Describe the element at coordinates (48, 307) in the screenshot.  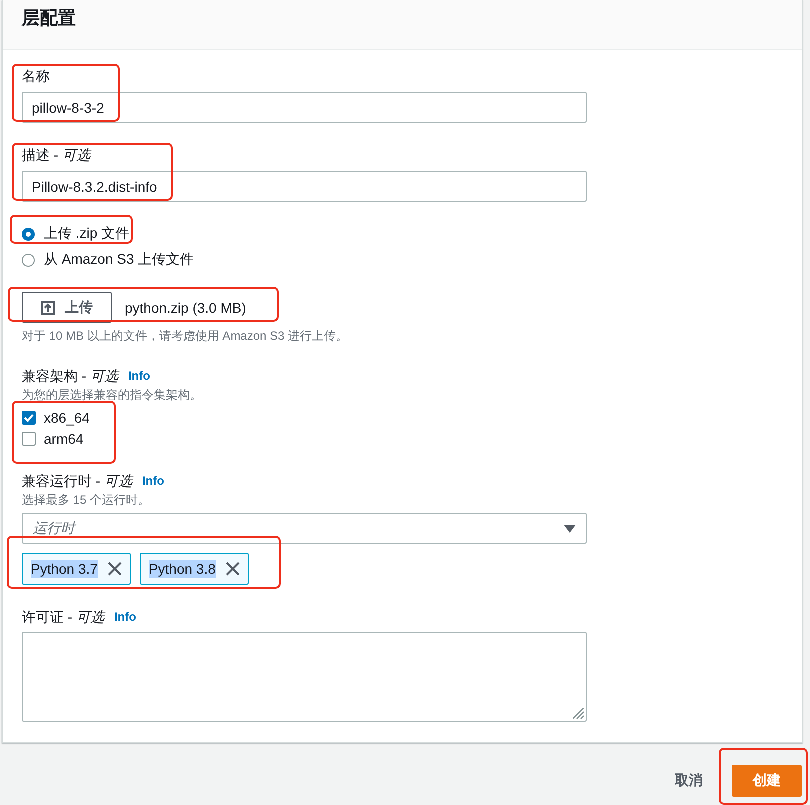
I see `upload-icon` at that location.